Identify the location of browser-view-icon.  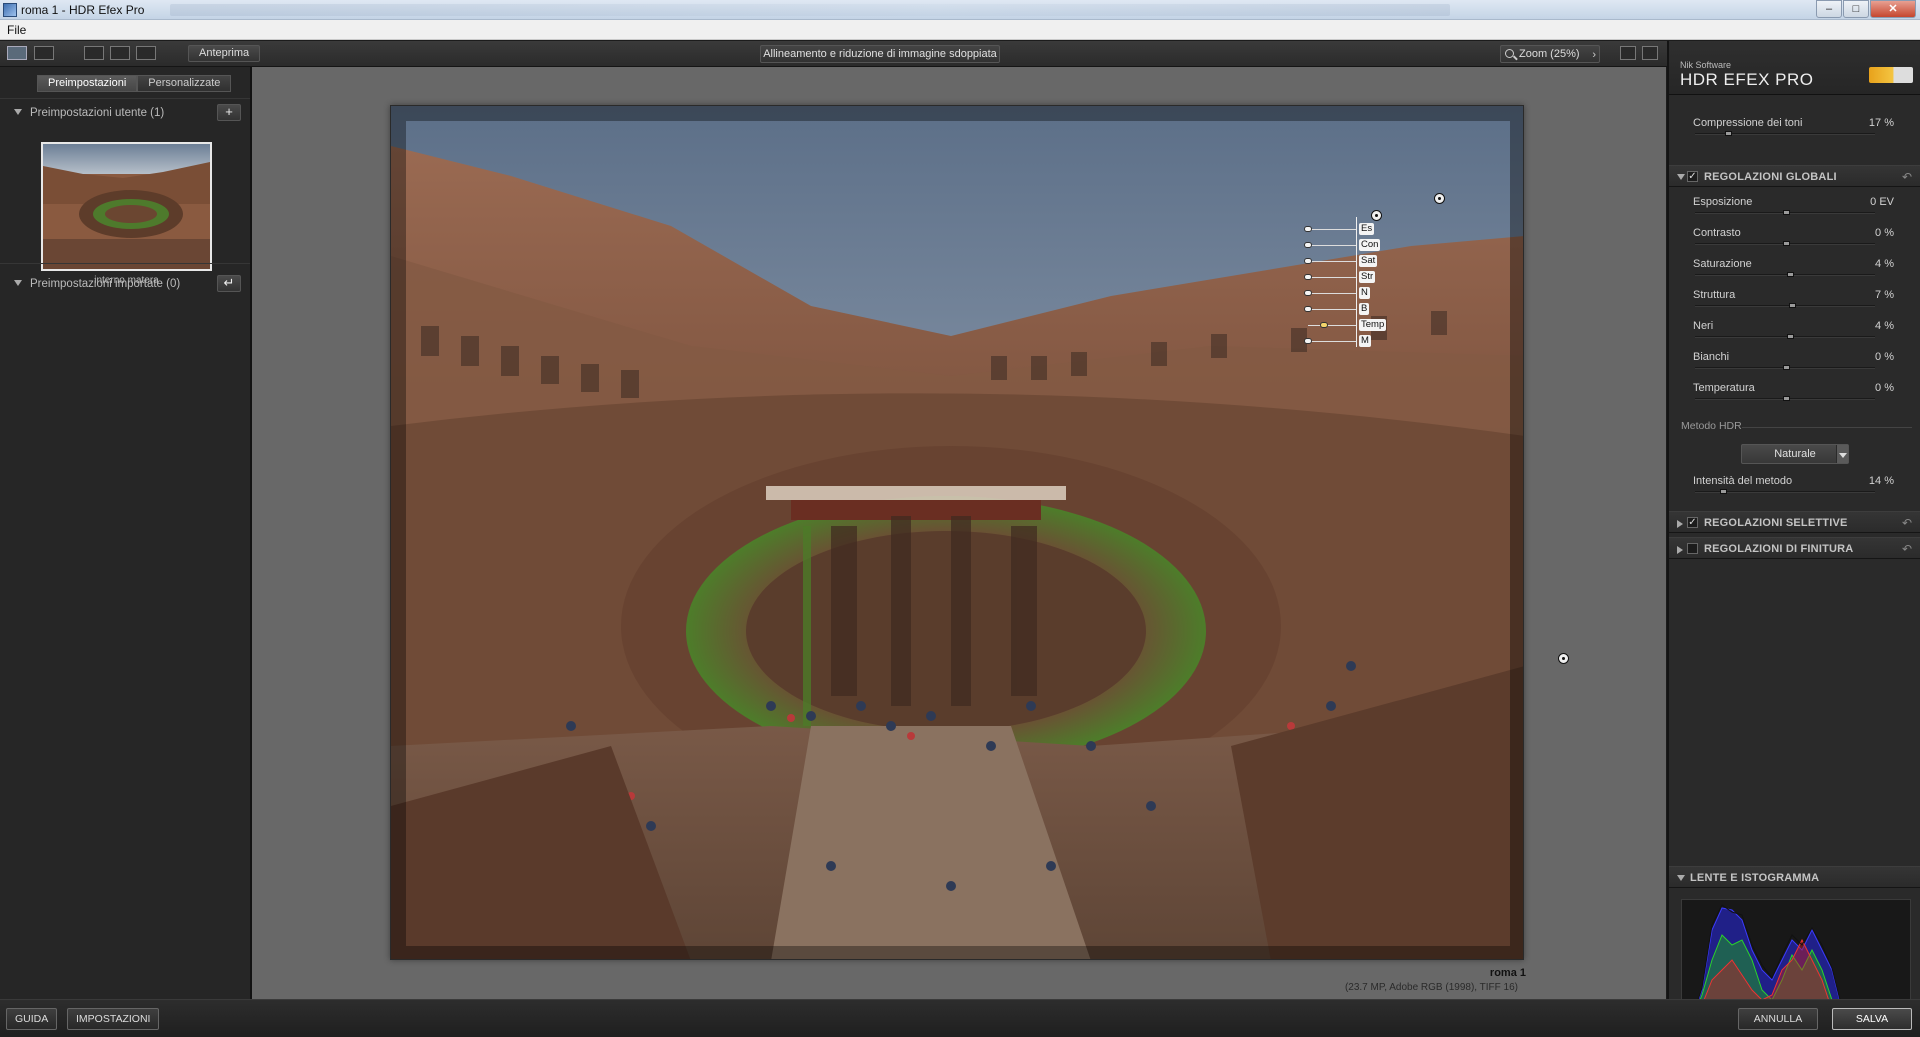
(44, 53).